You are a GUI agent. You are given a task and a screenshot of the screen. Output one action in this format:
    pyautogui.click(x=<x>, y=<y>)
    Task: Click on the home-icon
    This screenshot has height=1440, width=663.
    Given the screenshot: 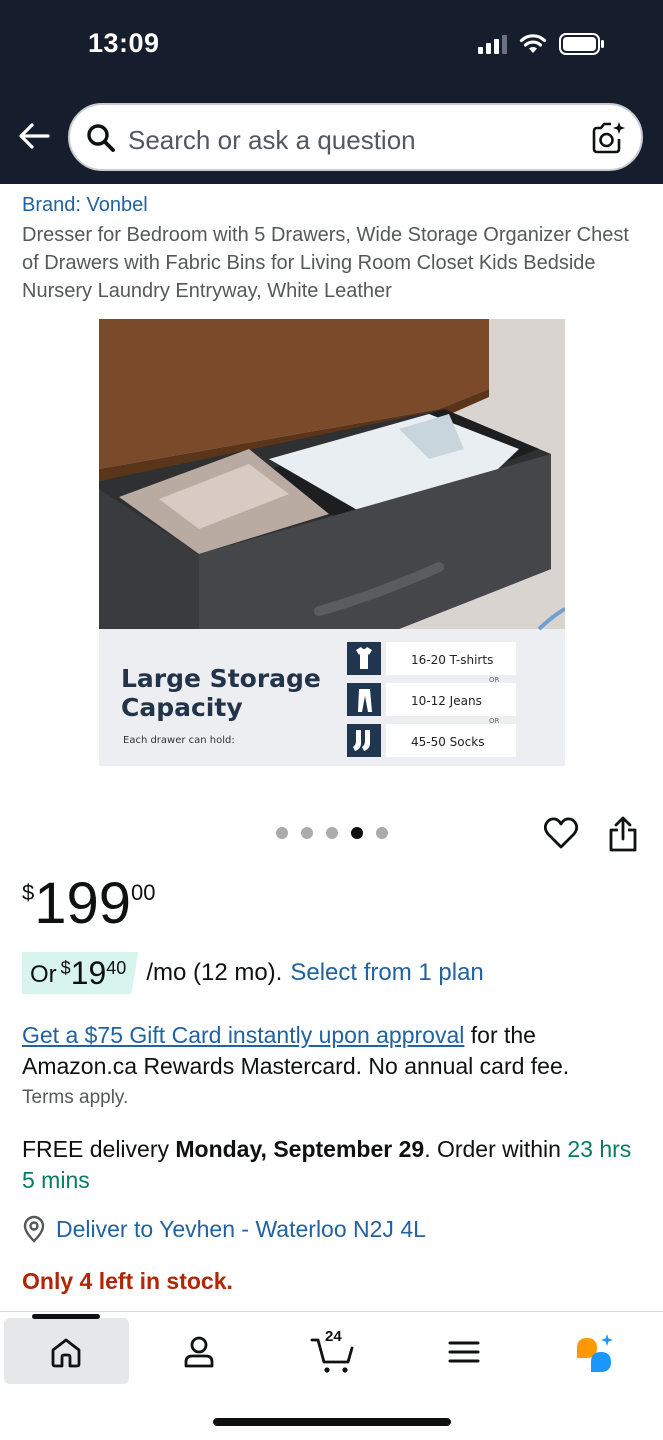 What is the action you would take?
    pyautogui.click(x=66, y=1352)
    